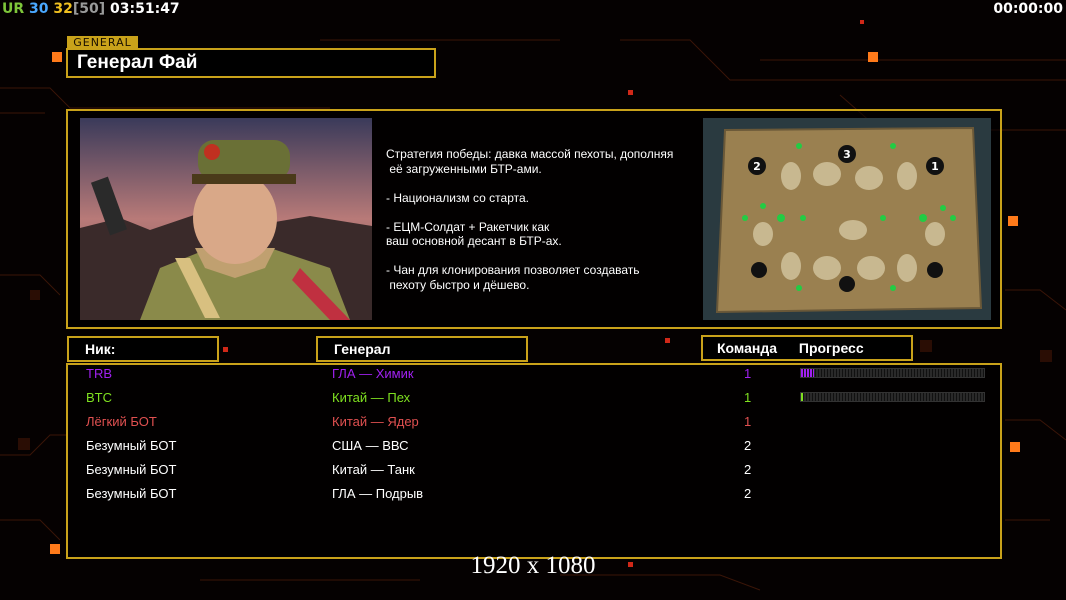 The height and width of the screenshot is (600, 1066). Describe the element at coordinates (375, 421) in the screenshot. I see `player-general: Китай — Ядер` at that location.